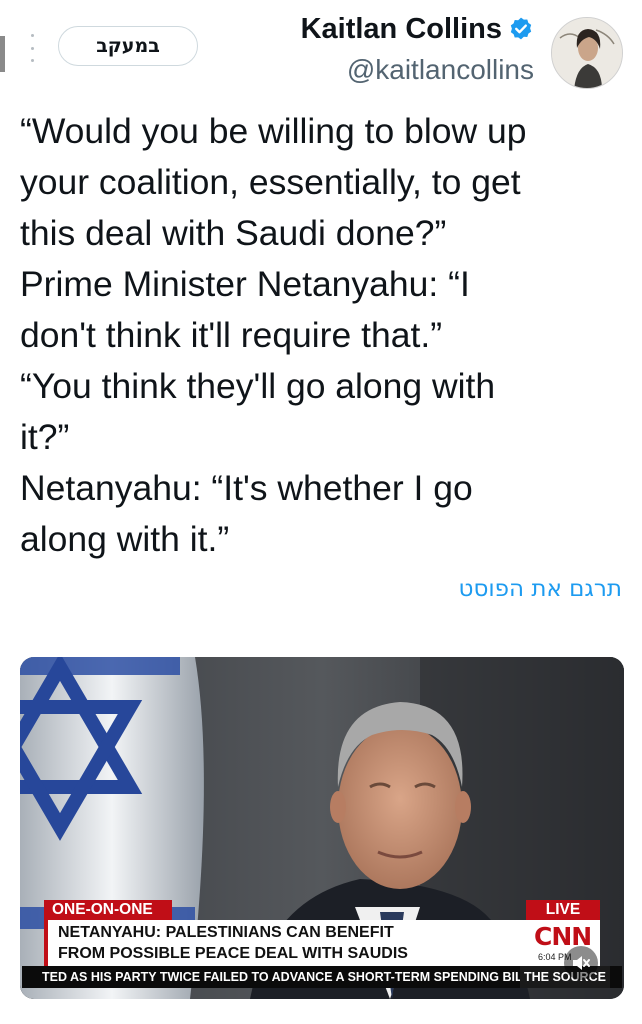 The image size is (642, 1024). Describe the element at coordinates (231, 335) in the screenshot. I see `tweet-line: don't think it'll require that.”` at that location.